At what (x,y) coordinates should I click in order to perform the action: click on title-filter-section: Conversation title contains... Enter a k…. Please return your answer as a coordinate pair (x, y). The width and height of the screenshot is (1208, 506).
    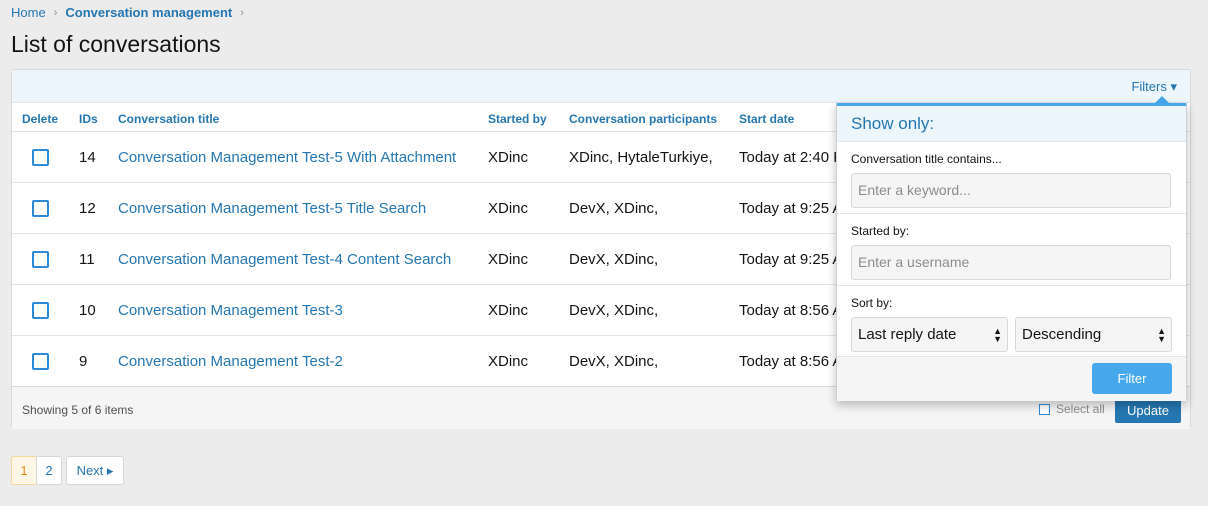
    Looking at the image, I should click on (1011, 178).